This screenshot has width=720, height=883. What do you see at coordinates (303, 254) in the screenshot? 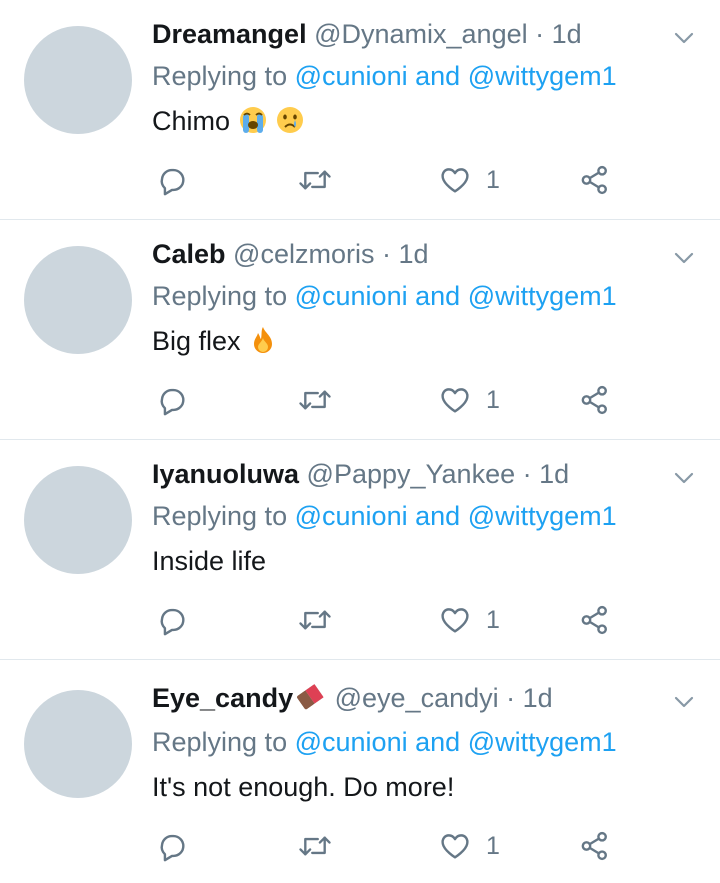
I see `user-handle: @celzmoris` at bounding box center [303, 254].